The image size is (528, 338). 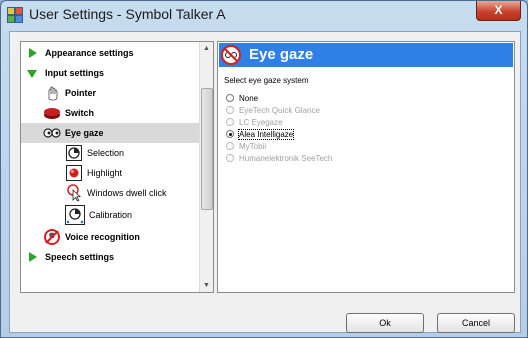 I want to click on pointer-icon, so click(x=52, y=93).